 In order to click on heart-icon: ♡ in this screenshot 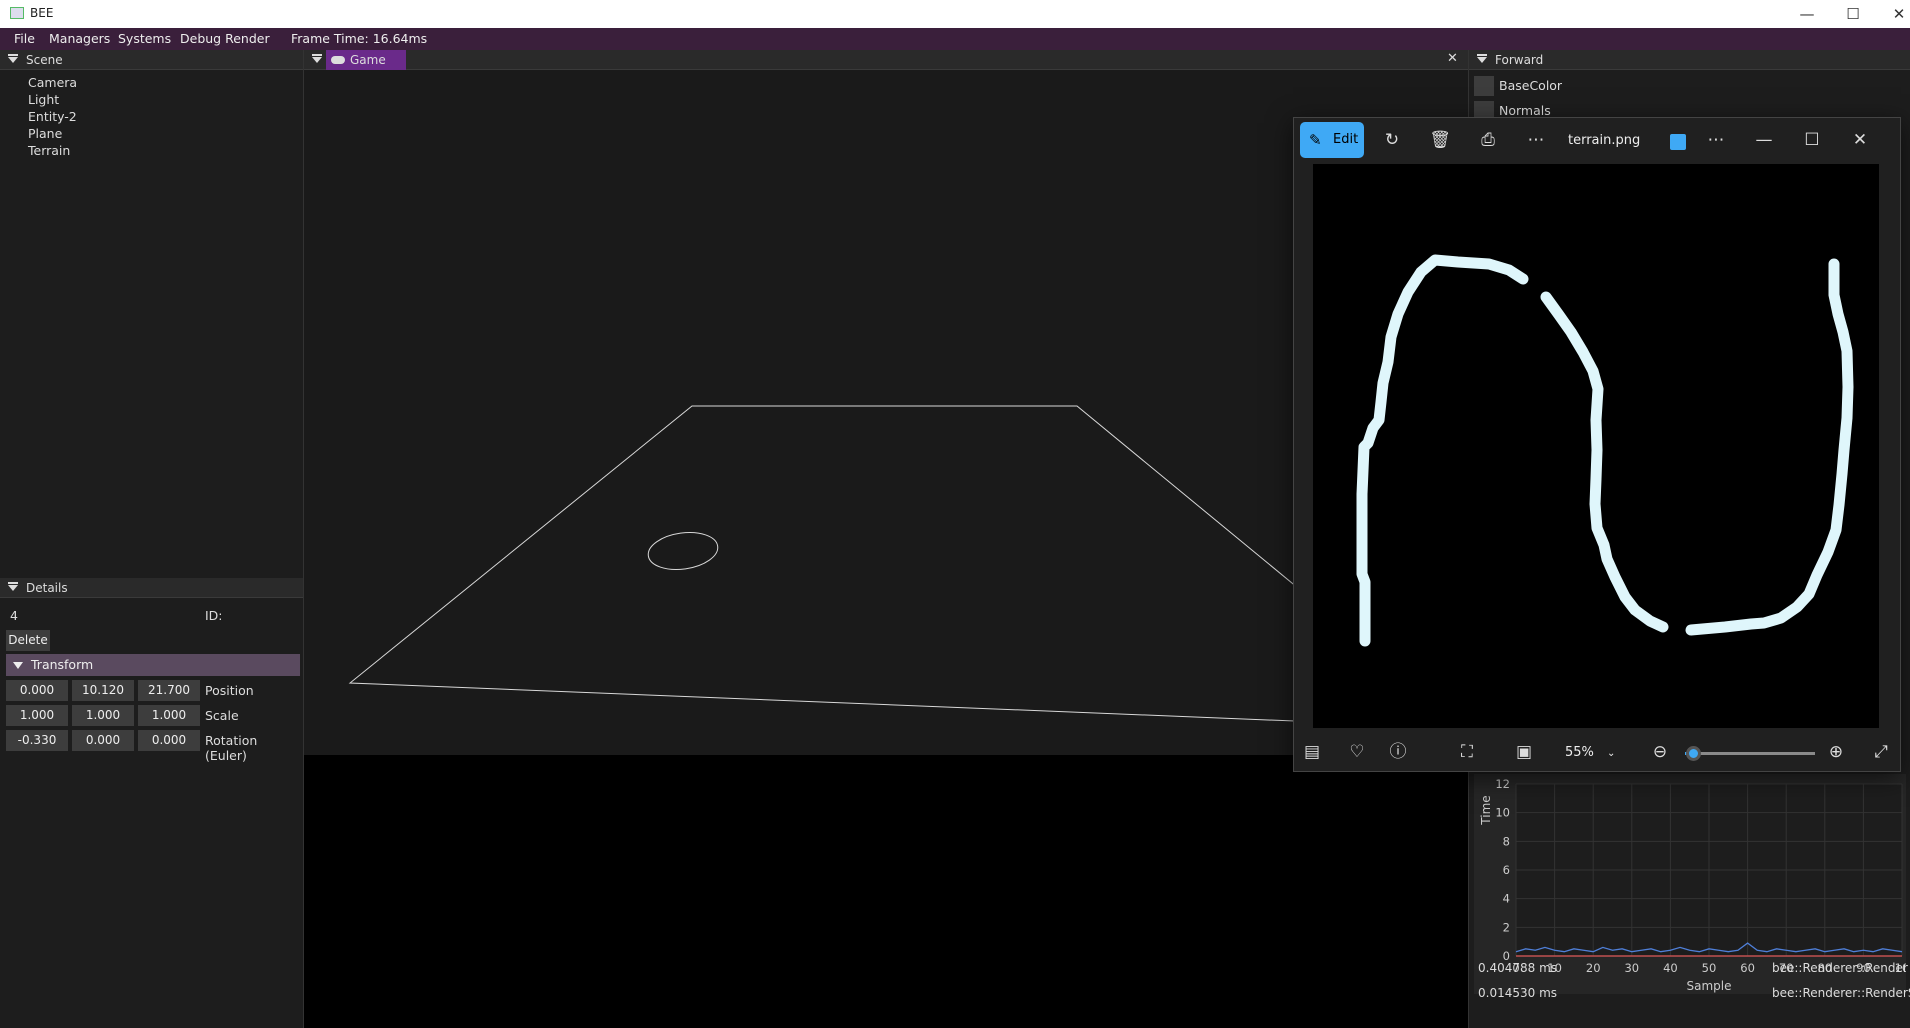, I will do `click(1357, 752)`.